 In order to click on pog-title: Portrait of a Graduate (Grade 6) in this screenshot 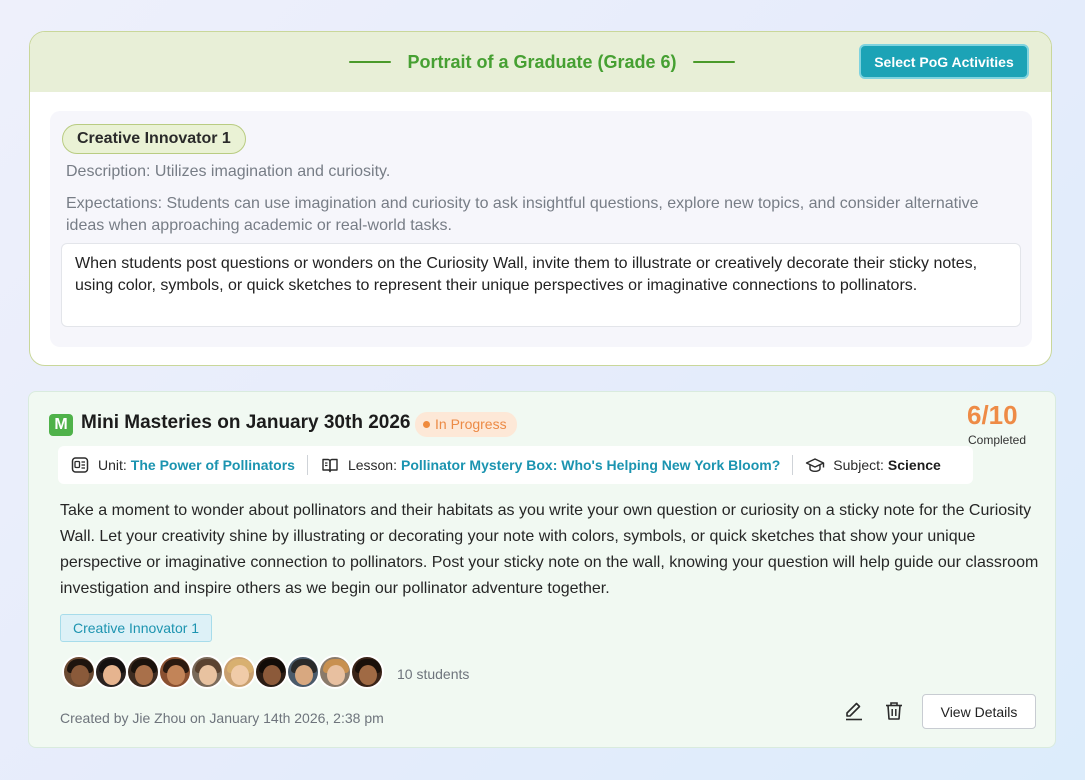, I will do `click(542, 61)`.